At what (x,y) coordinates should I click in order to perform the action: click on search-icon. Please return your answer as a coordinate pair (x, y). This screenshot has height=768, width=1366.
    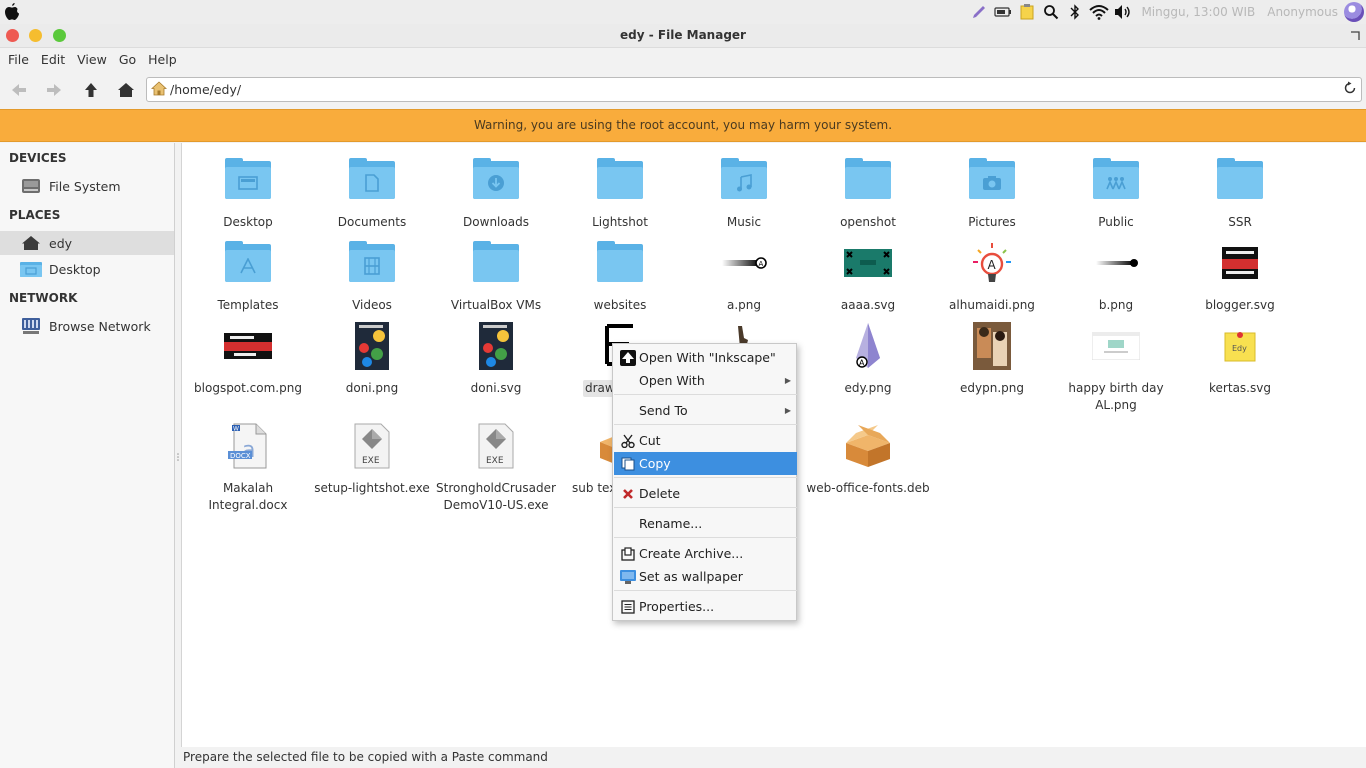
    Looking at the image, I should click on (1051, 12).